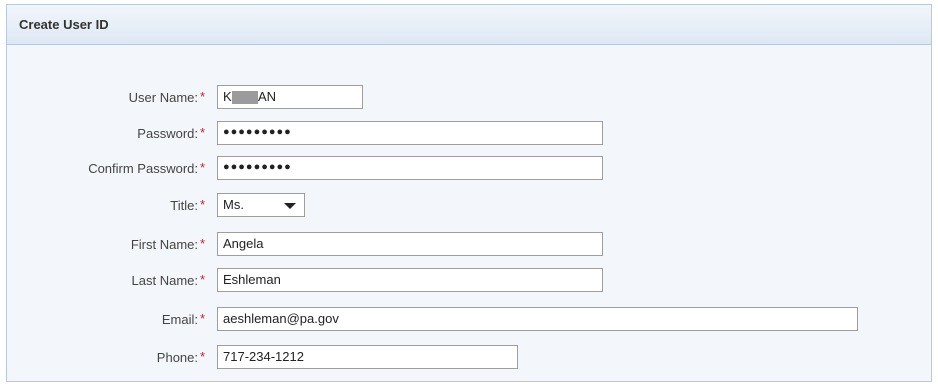 Image resolution: width=938 pixels, height=386 pixels. I want to click on panel-header: Create User ID, so click(469, 25).